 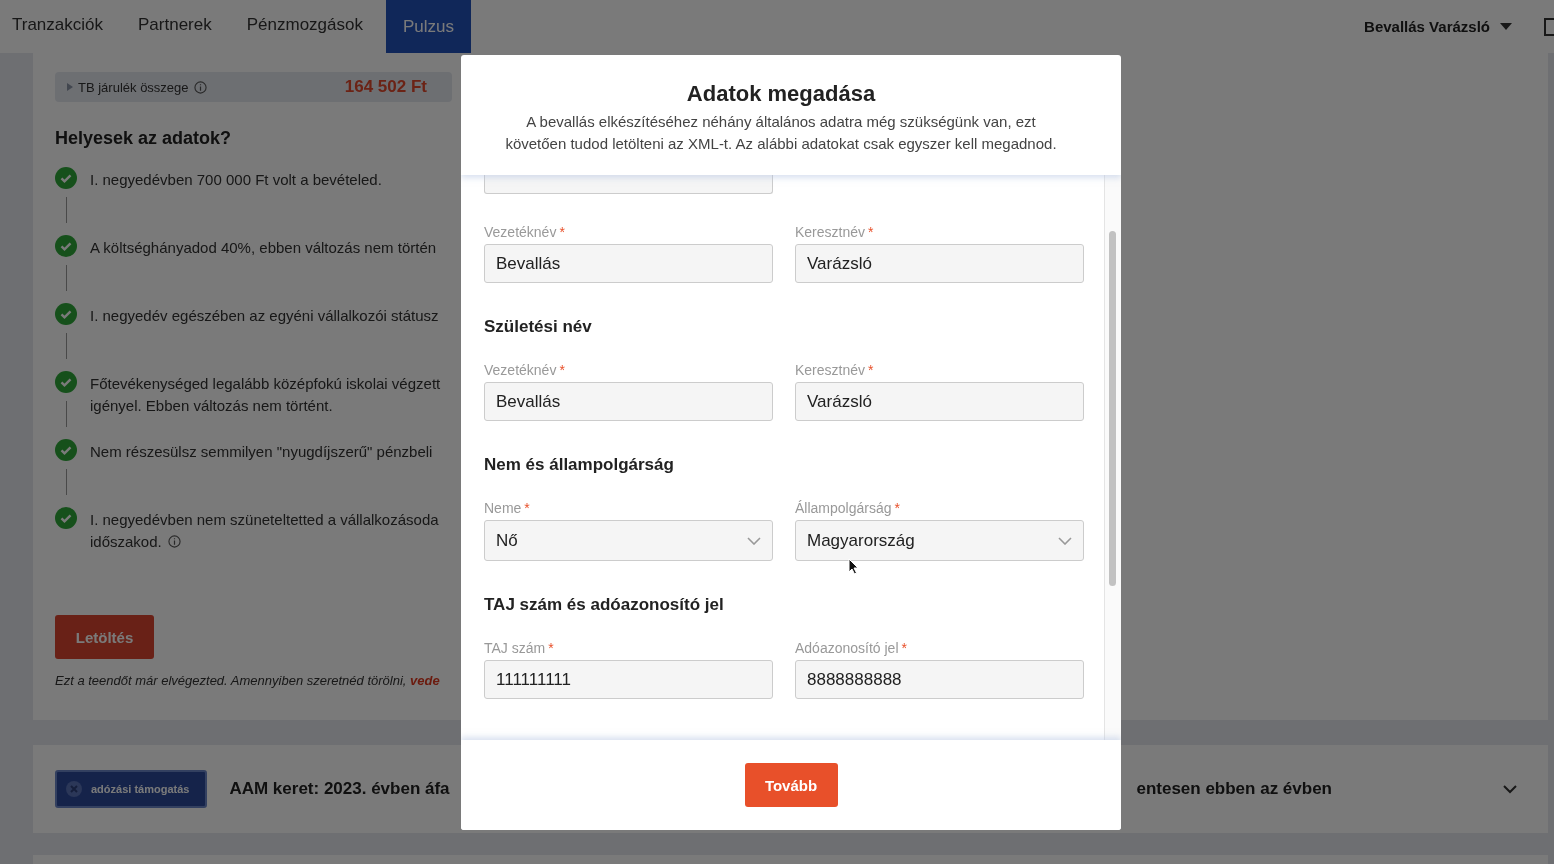 I want to click on select-field: Magyarország, so click(x=939, y=540).